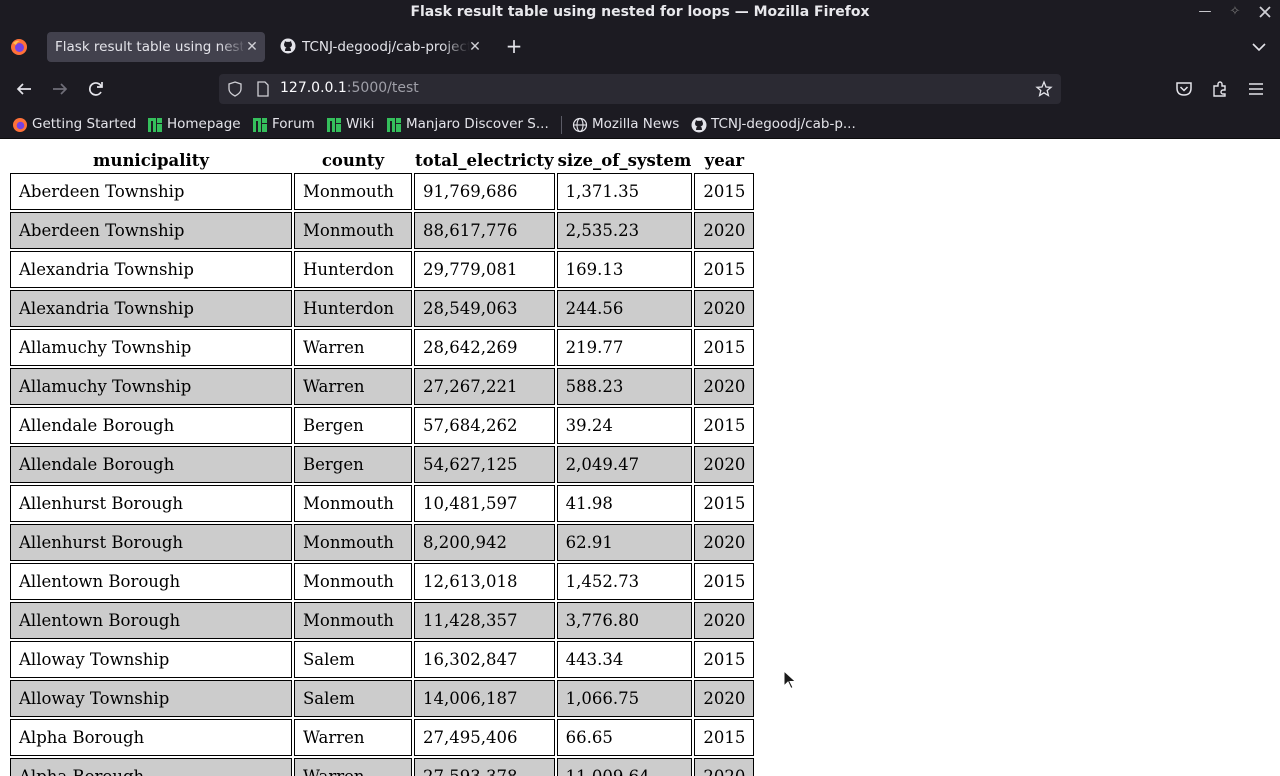 This screenshot has height=776, width=1280. I want to click on pocket-icon, so click(1184, 89).